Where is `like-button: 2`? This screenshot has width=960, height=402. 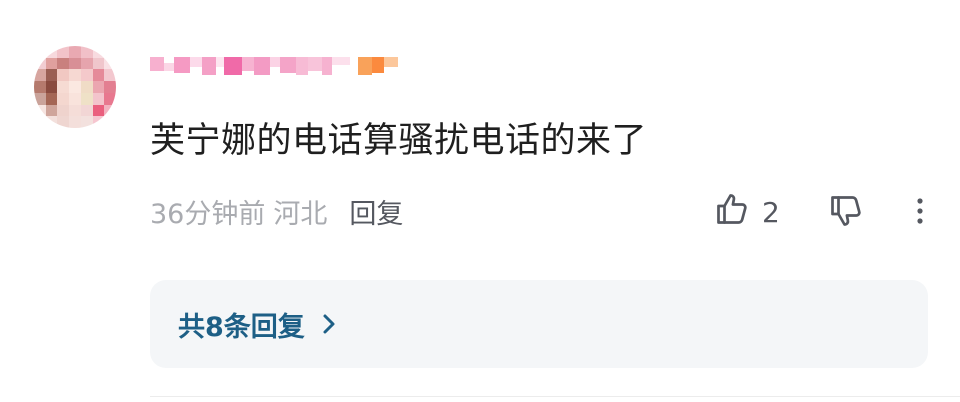 like-button: 2 is located at coordinates (747, 212).